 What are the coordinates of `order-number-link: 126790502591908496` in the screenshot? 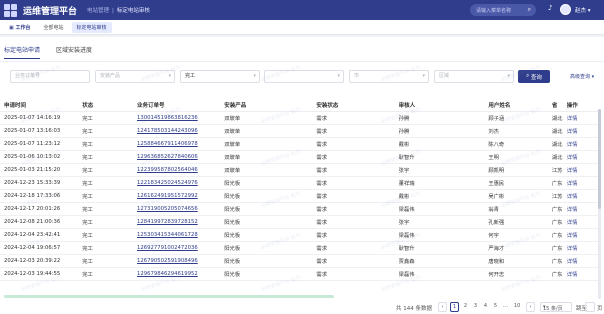 It's located at (181, 261).